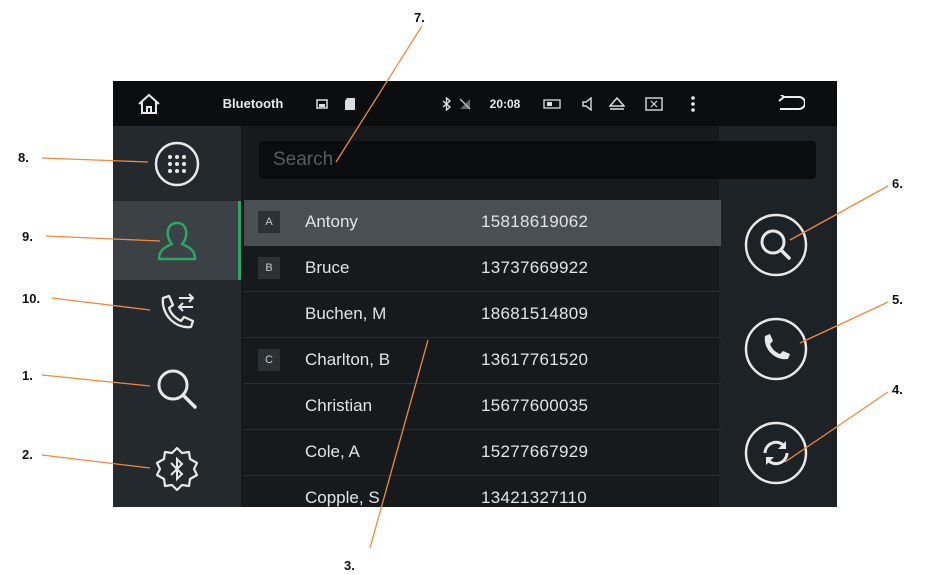  I want to click on screen-icon, so click(654, 103).